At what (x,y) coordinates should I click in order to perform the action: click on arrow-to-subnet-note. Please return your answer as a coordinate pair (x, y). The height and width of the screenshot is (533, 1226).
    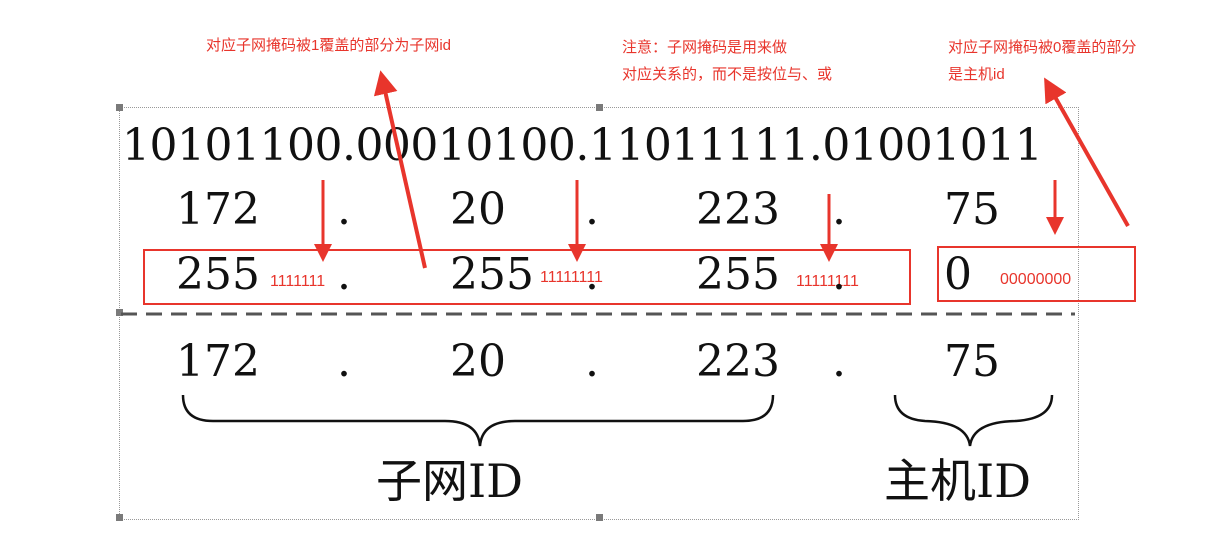
    Looking at the image, I should click on (400, 169).